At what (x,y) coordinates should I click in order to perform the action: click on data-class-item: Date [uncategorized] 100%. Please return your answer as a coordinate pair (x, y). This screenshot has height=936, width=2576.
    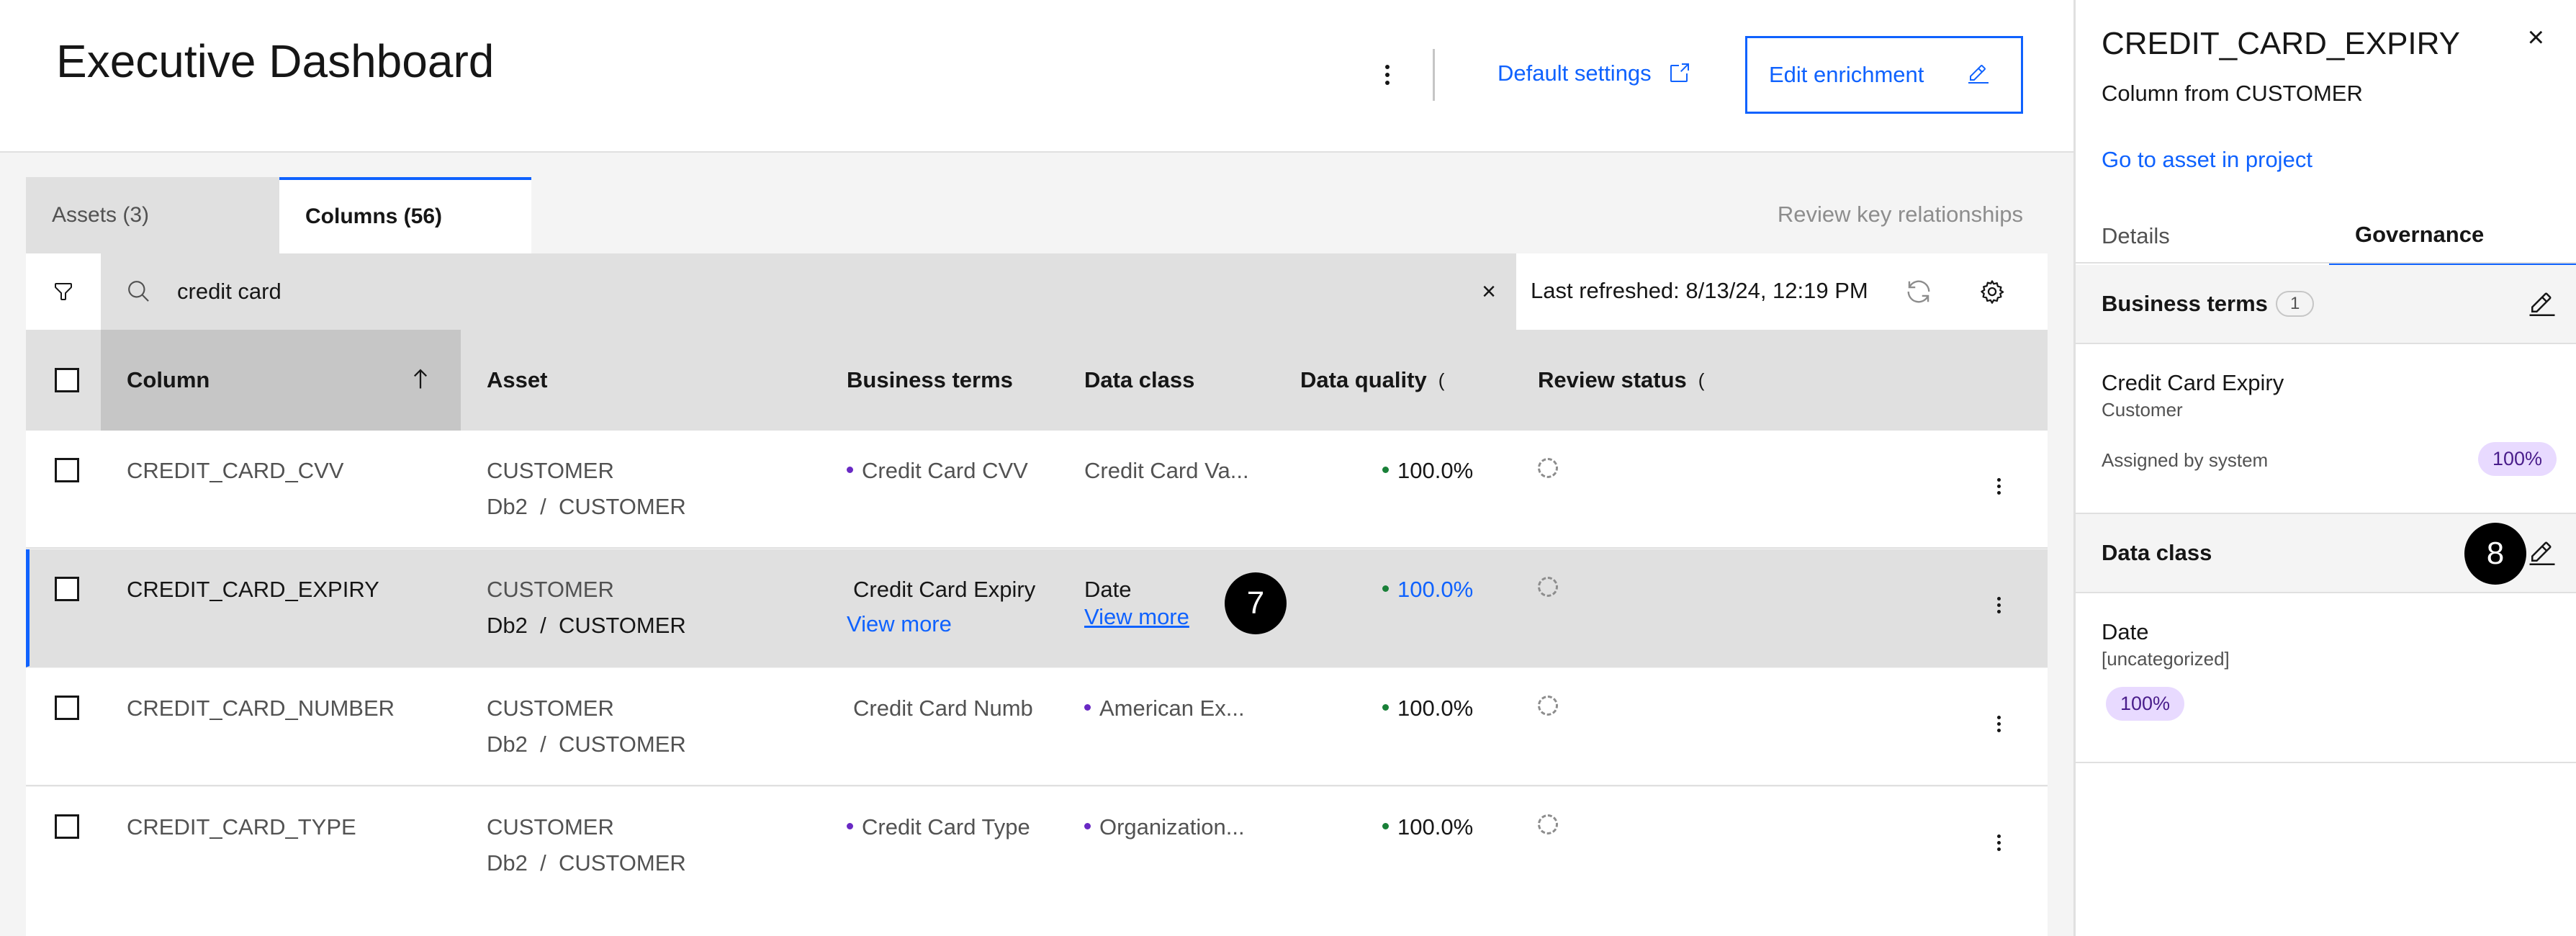
    Looking at the image, I should click on (2326, 678).